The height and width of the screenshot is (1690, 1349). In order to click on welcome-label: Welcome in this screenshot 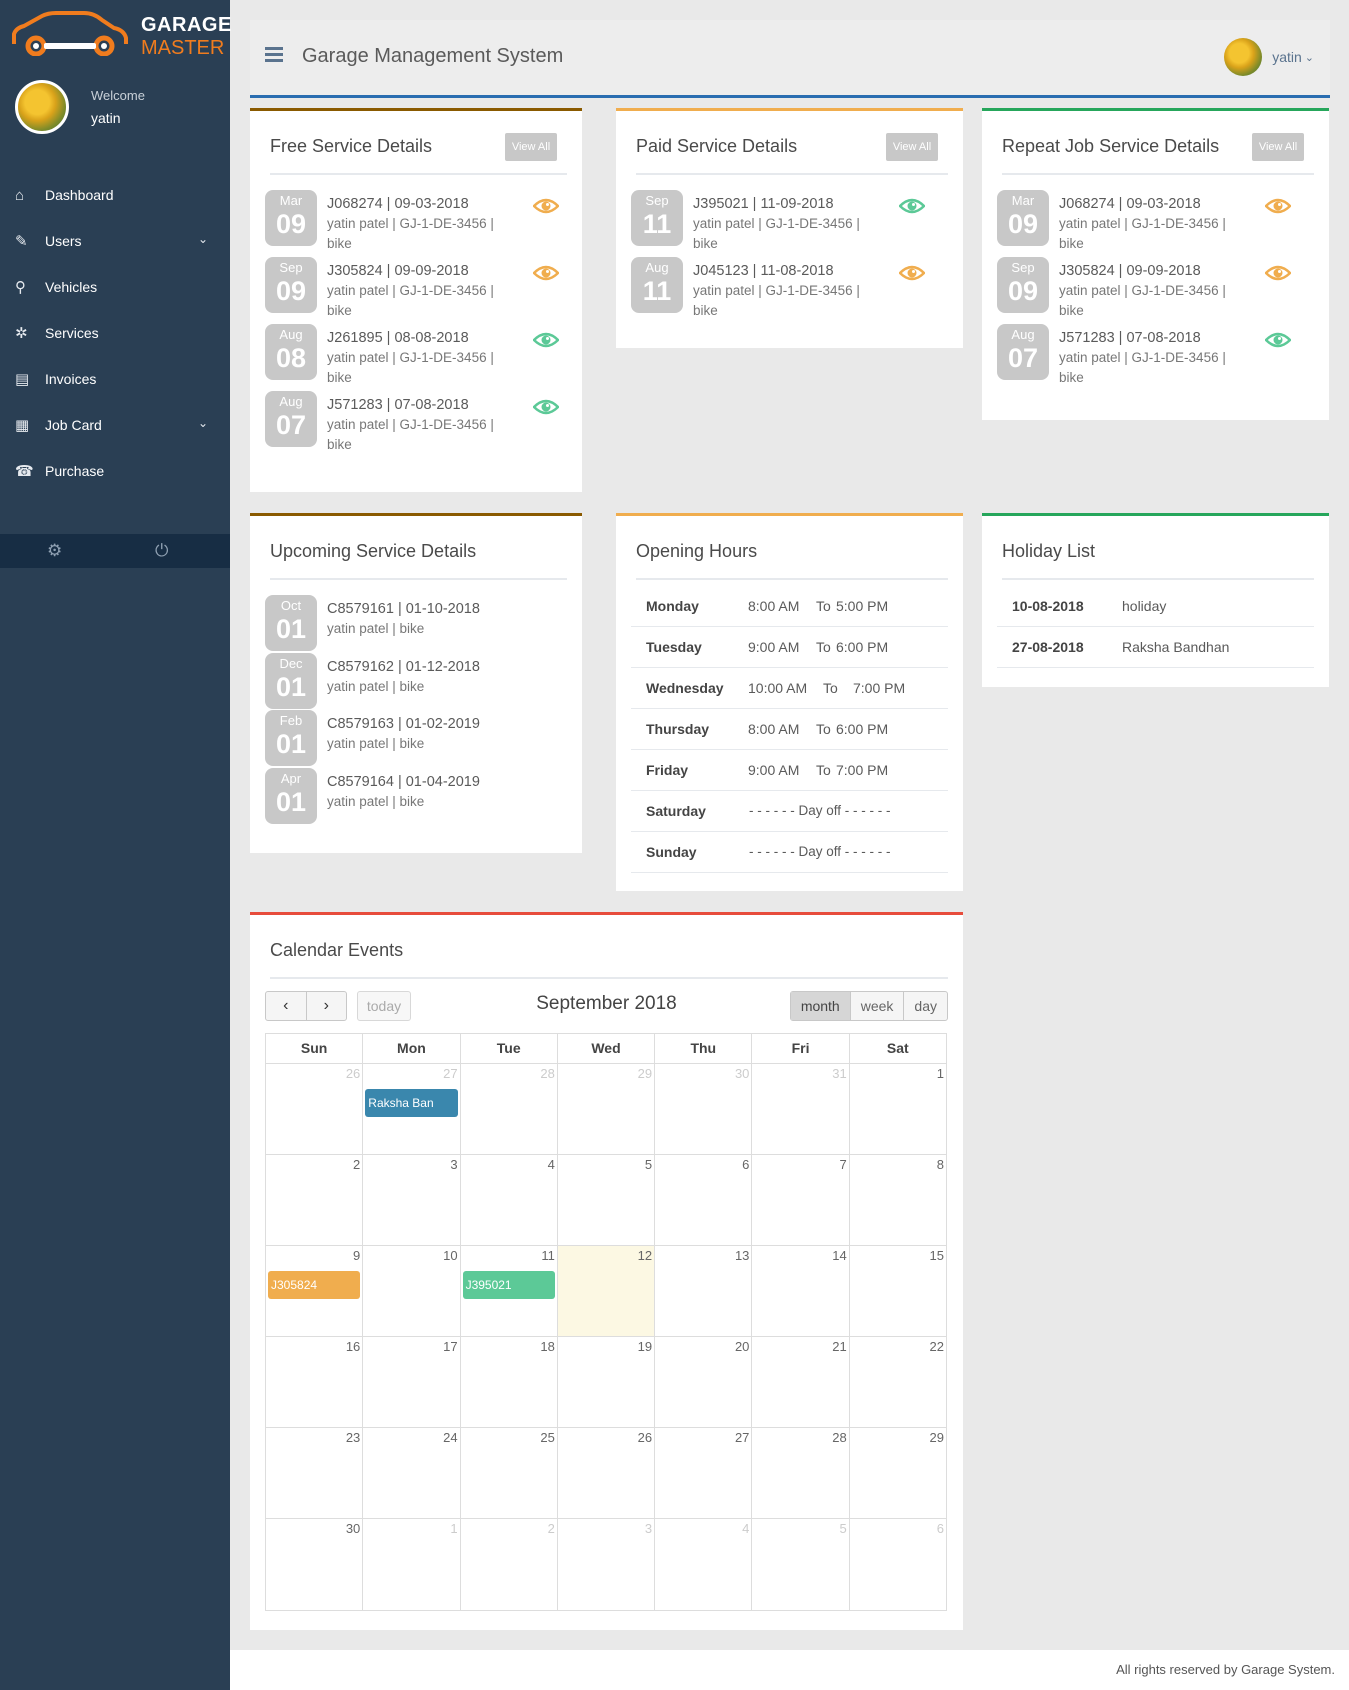, I will do `click(118, 95)`.